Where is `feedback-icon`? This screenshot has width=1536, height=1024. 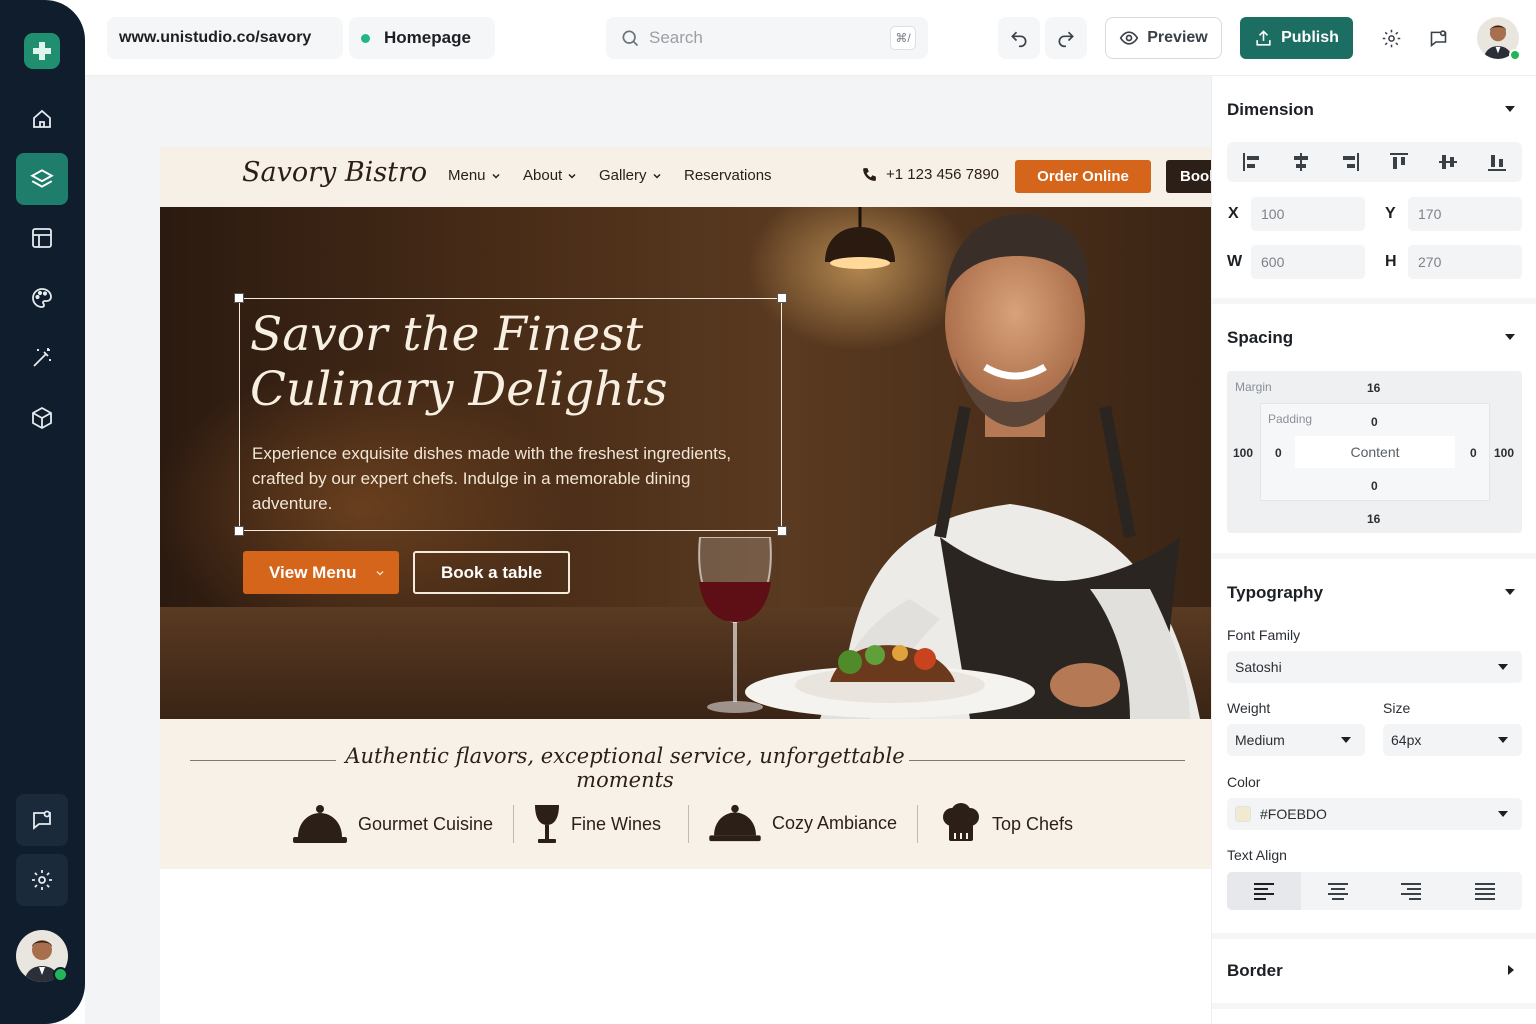 feedback-icon is located at coordinates (42, 820).